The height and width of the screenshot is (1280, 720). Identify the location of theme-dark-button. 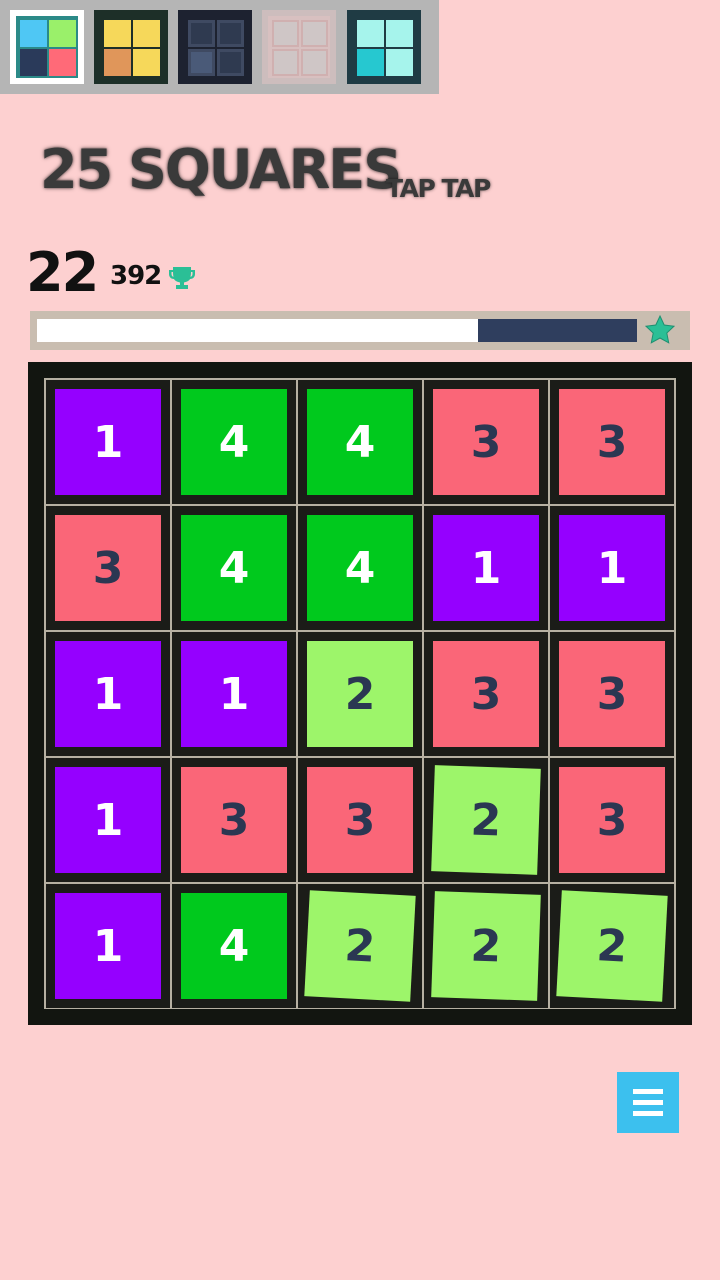
(215, 47).